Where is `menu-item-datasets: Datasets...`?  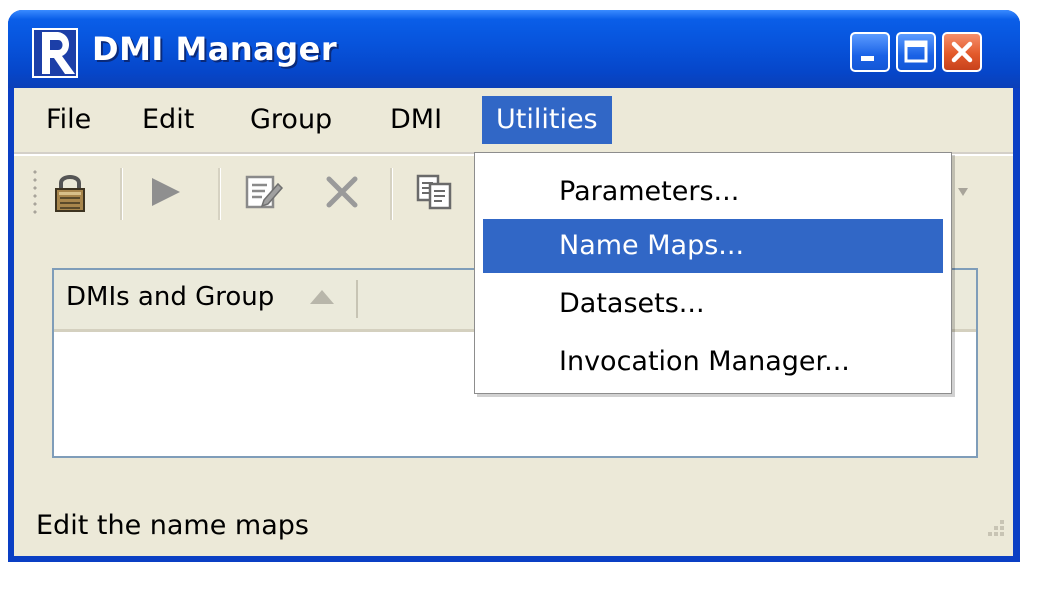 menu-item-datasets: Datasets... is located at coordinates (713, 304).